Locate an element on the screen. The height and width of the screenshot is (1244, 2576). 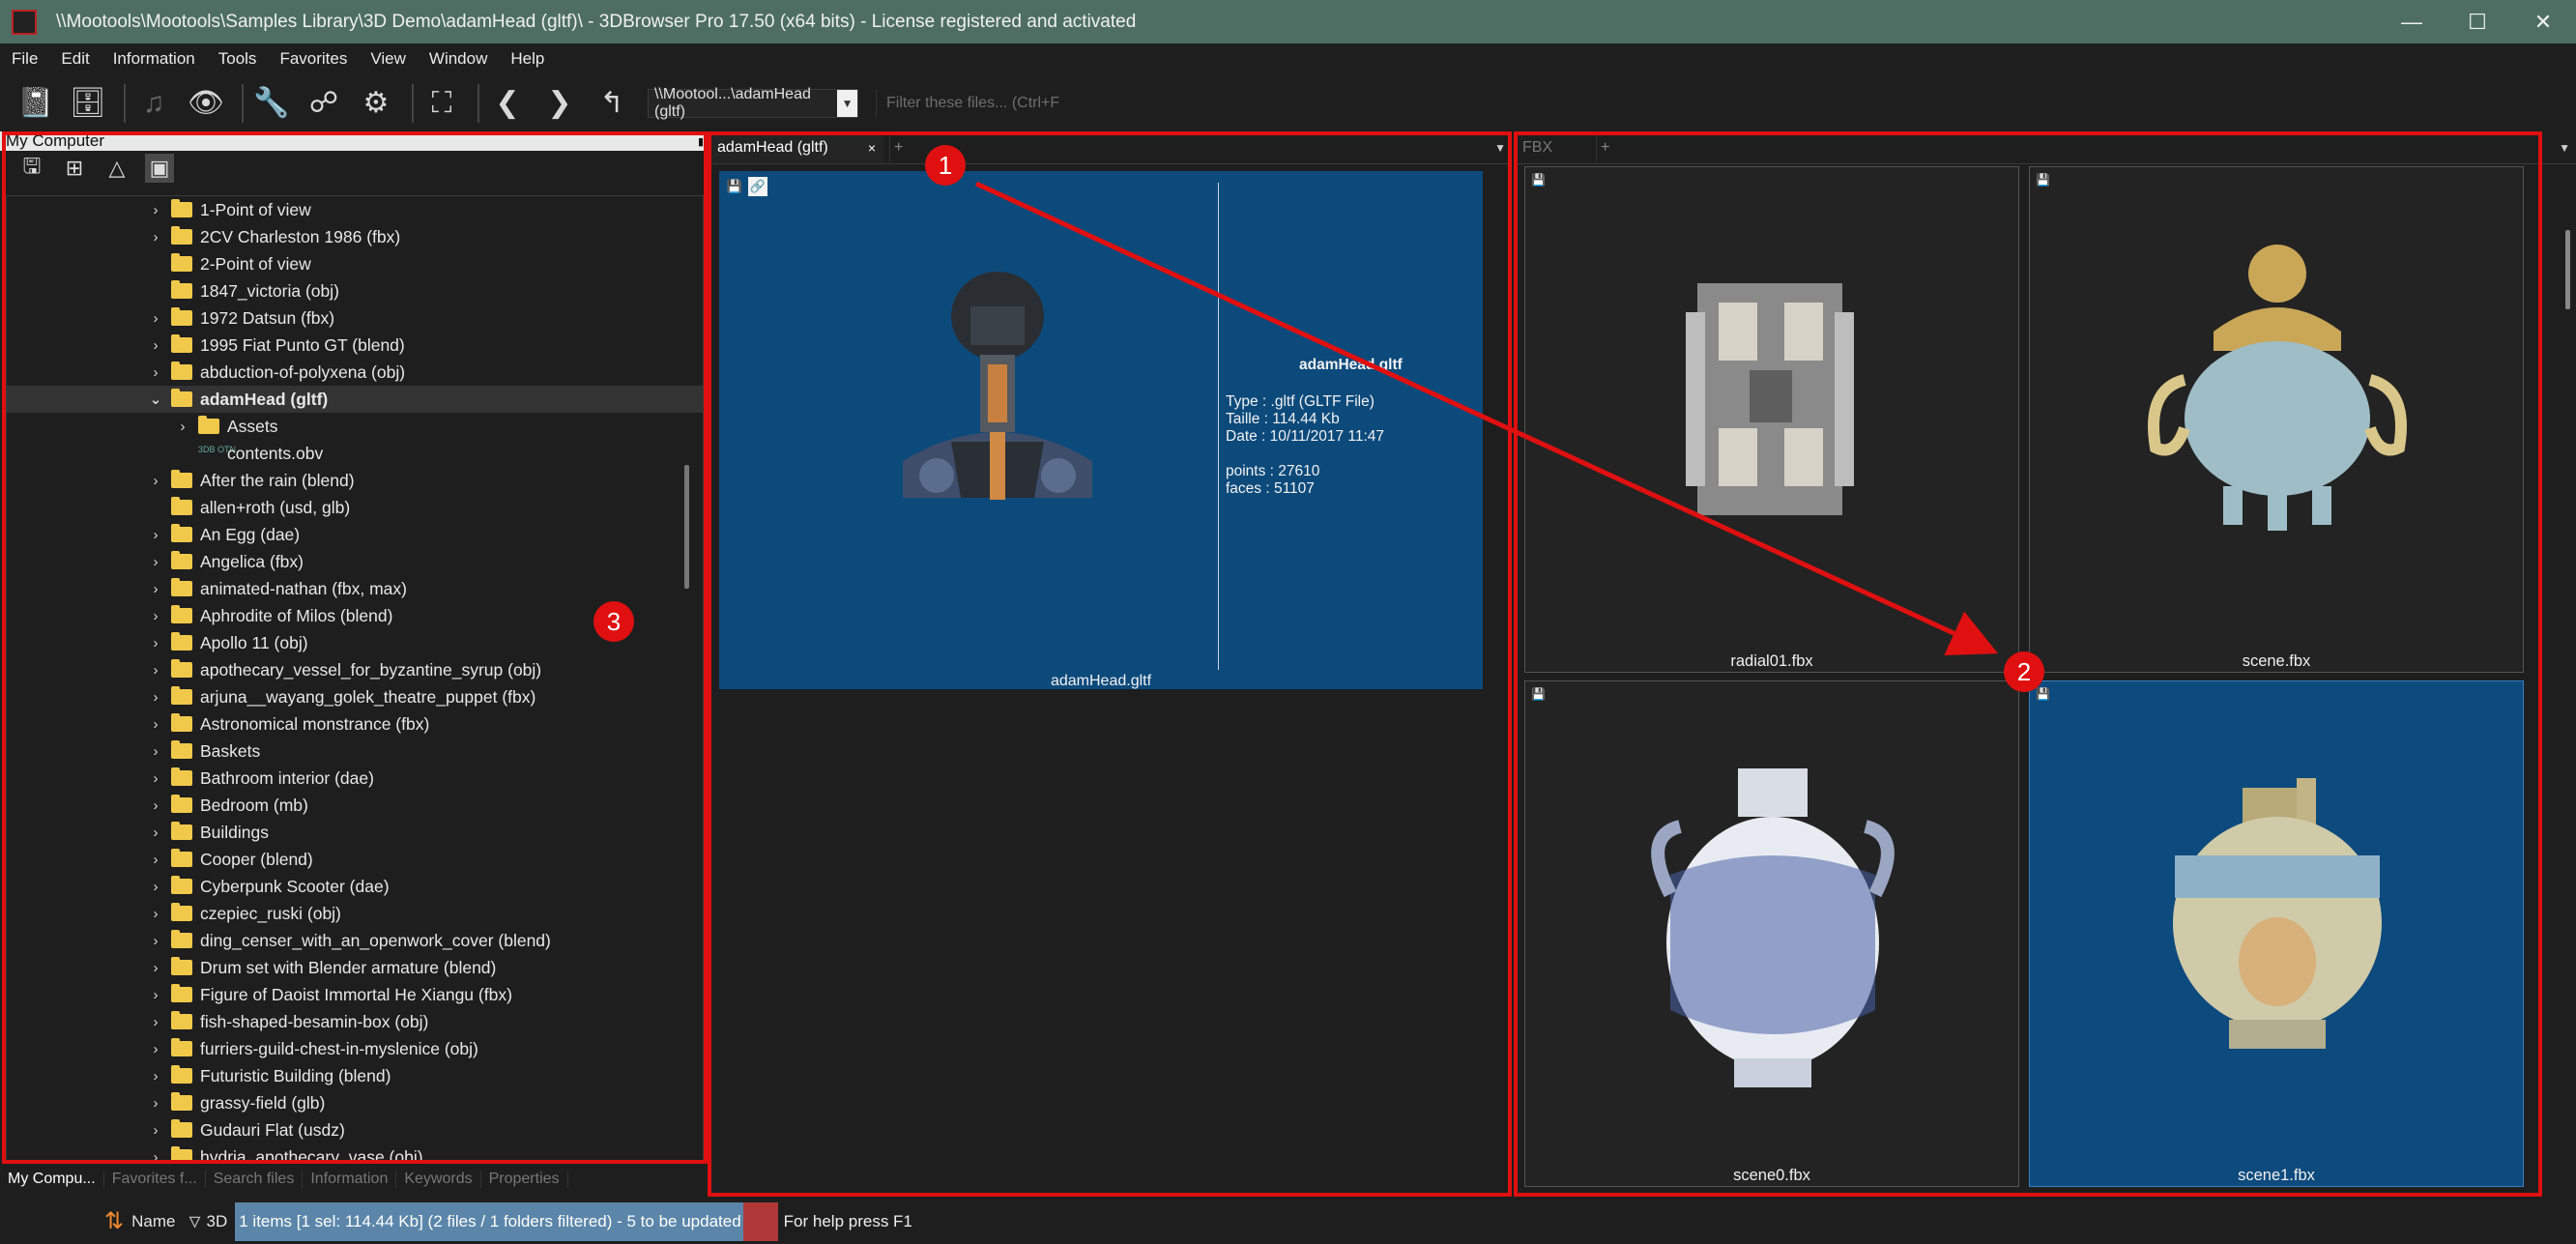
tree-folder-item: › Angelica (fbx) is located at coordinates (355, 561).